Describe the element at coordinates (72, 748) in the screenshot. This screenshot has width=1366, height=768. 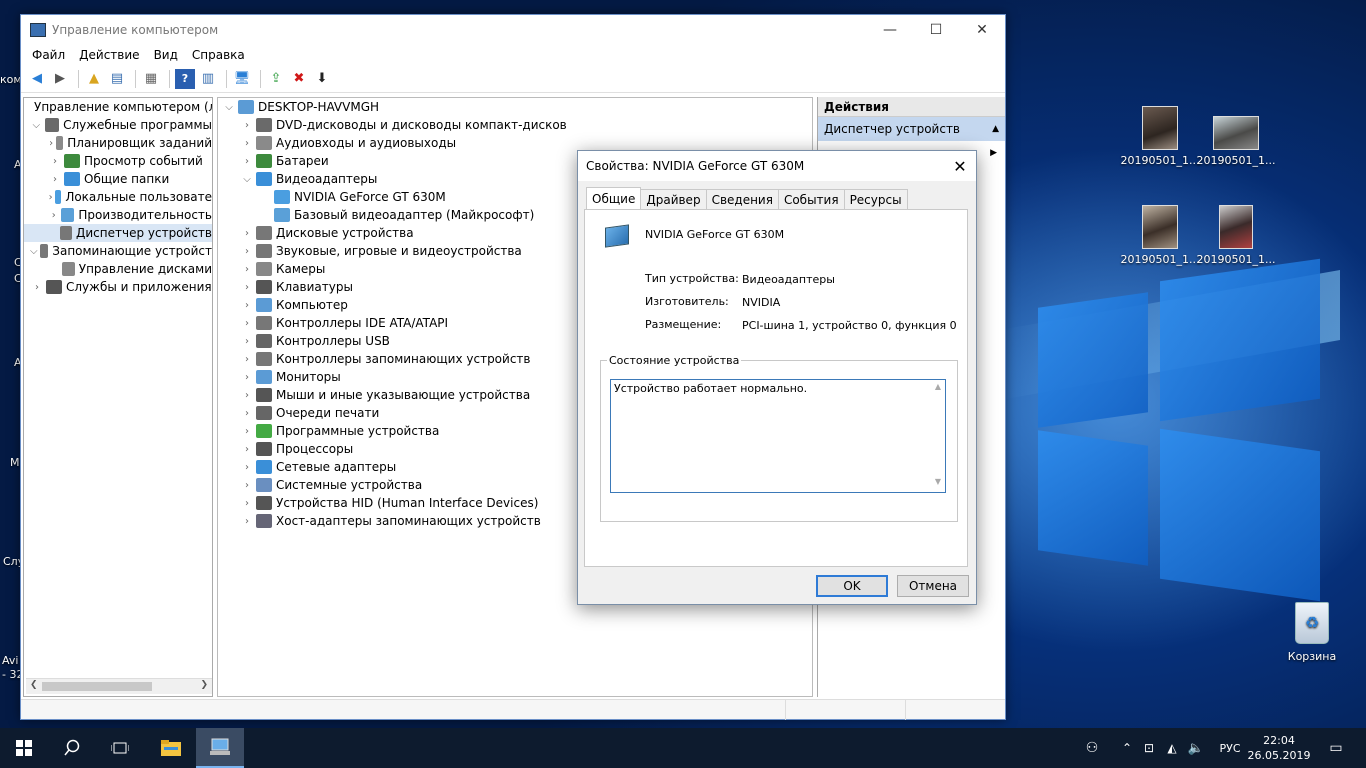
I see `search-button` at that location.